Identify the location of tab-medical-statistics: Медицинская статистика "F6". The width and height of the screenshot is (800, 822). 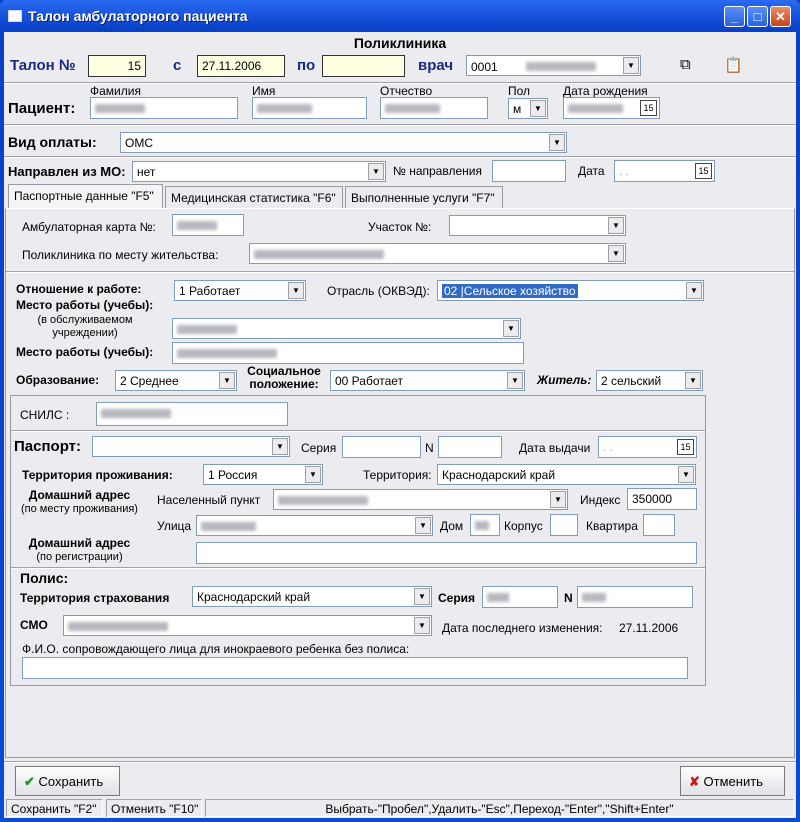
(254, 197).